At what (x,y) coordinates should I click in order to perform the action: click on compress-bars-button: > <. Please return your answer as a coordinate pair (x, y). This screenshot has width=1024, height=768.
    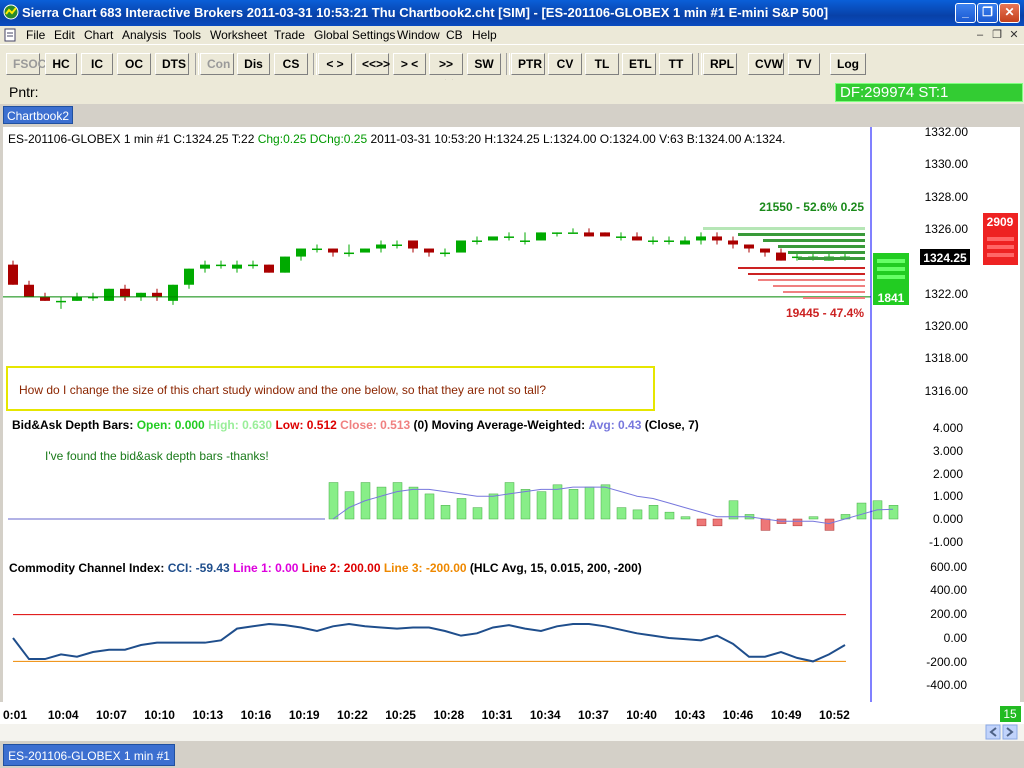
    Looking at the image, I should click on (409, 64).